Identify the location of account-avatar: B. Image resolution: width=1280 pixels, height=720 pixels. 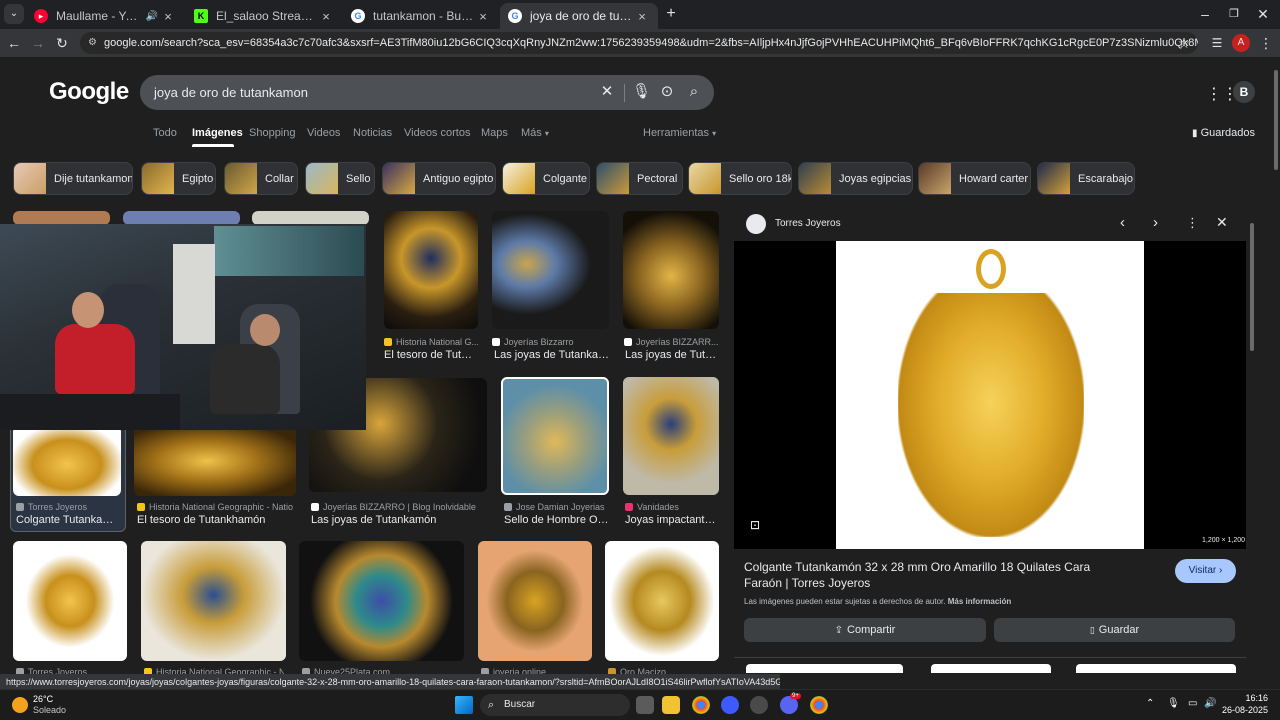
(1244, 92).